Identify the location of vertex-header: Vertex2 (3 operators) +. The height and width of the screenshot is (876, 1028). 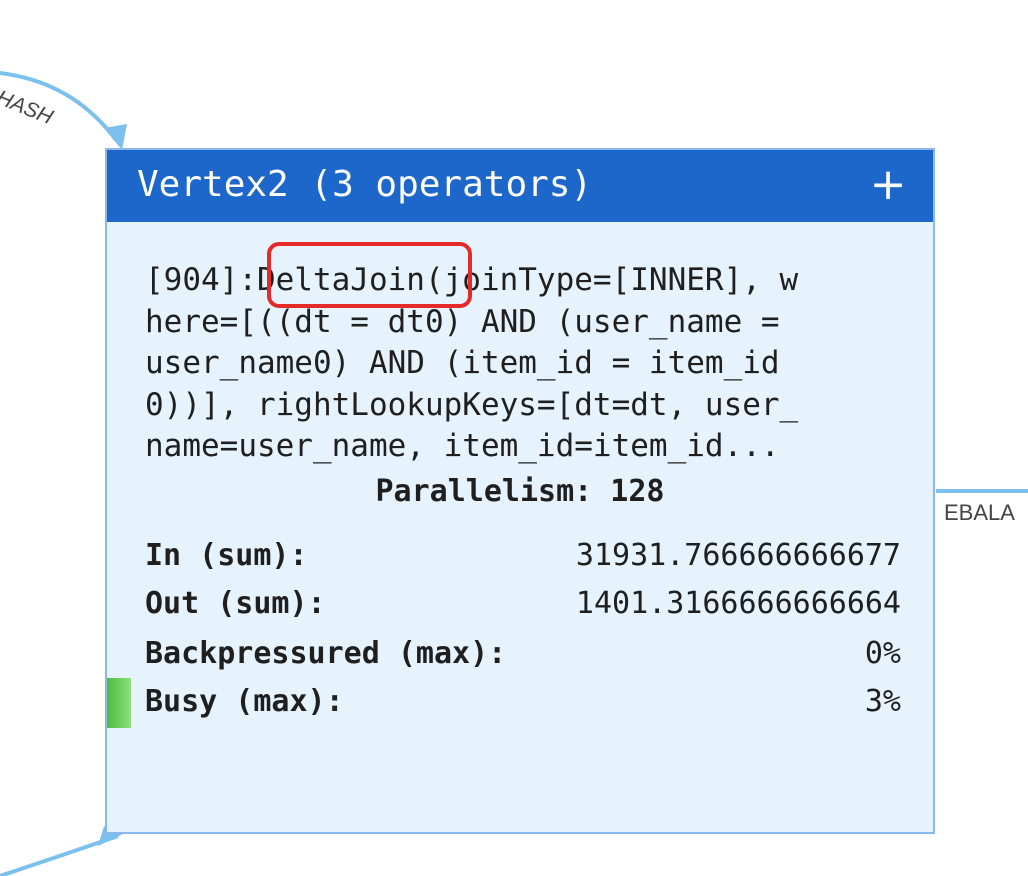
(520, 186).